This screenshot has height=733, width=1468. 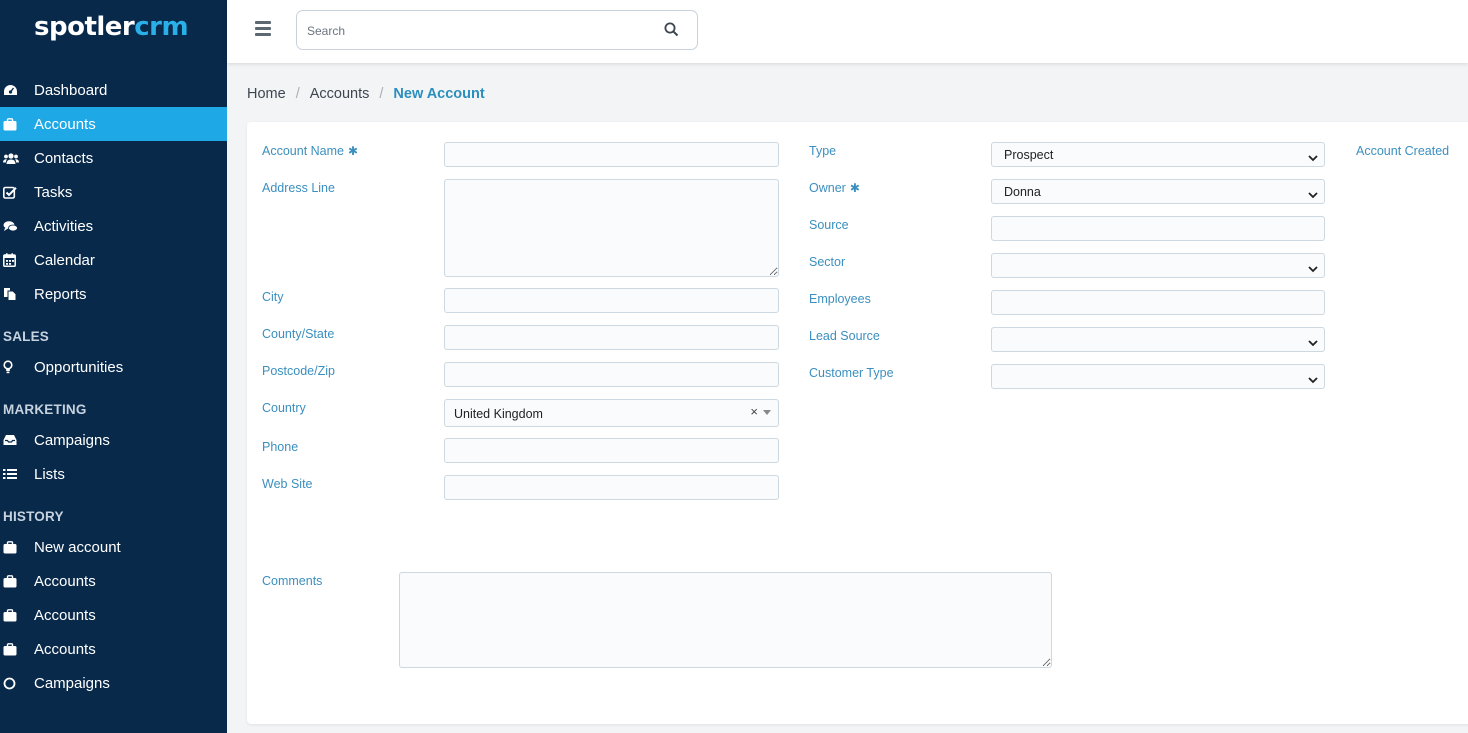 I want to click on sidebar-item-activities: Activities, so click(x=113, y=226).